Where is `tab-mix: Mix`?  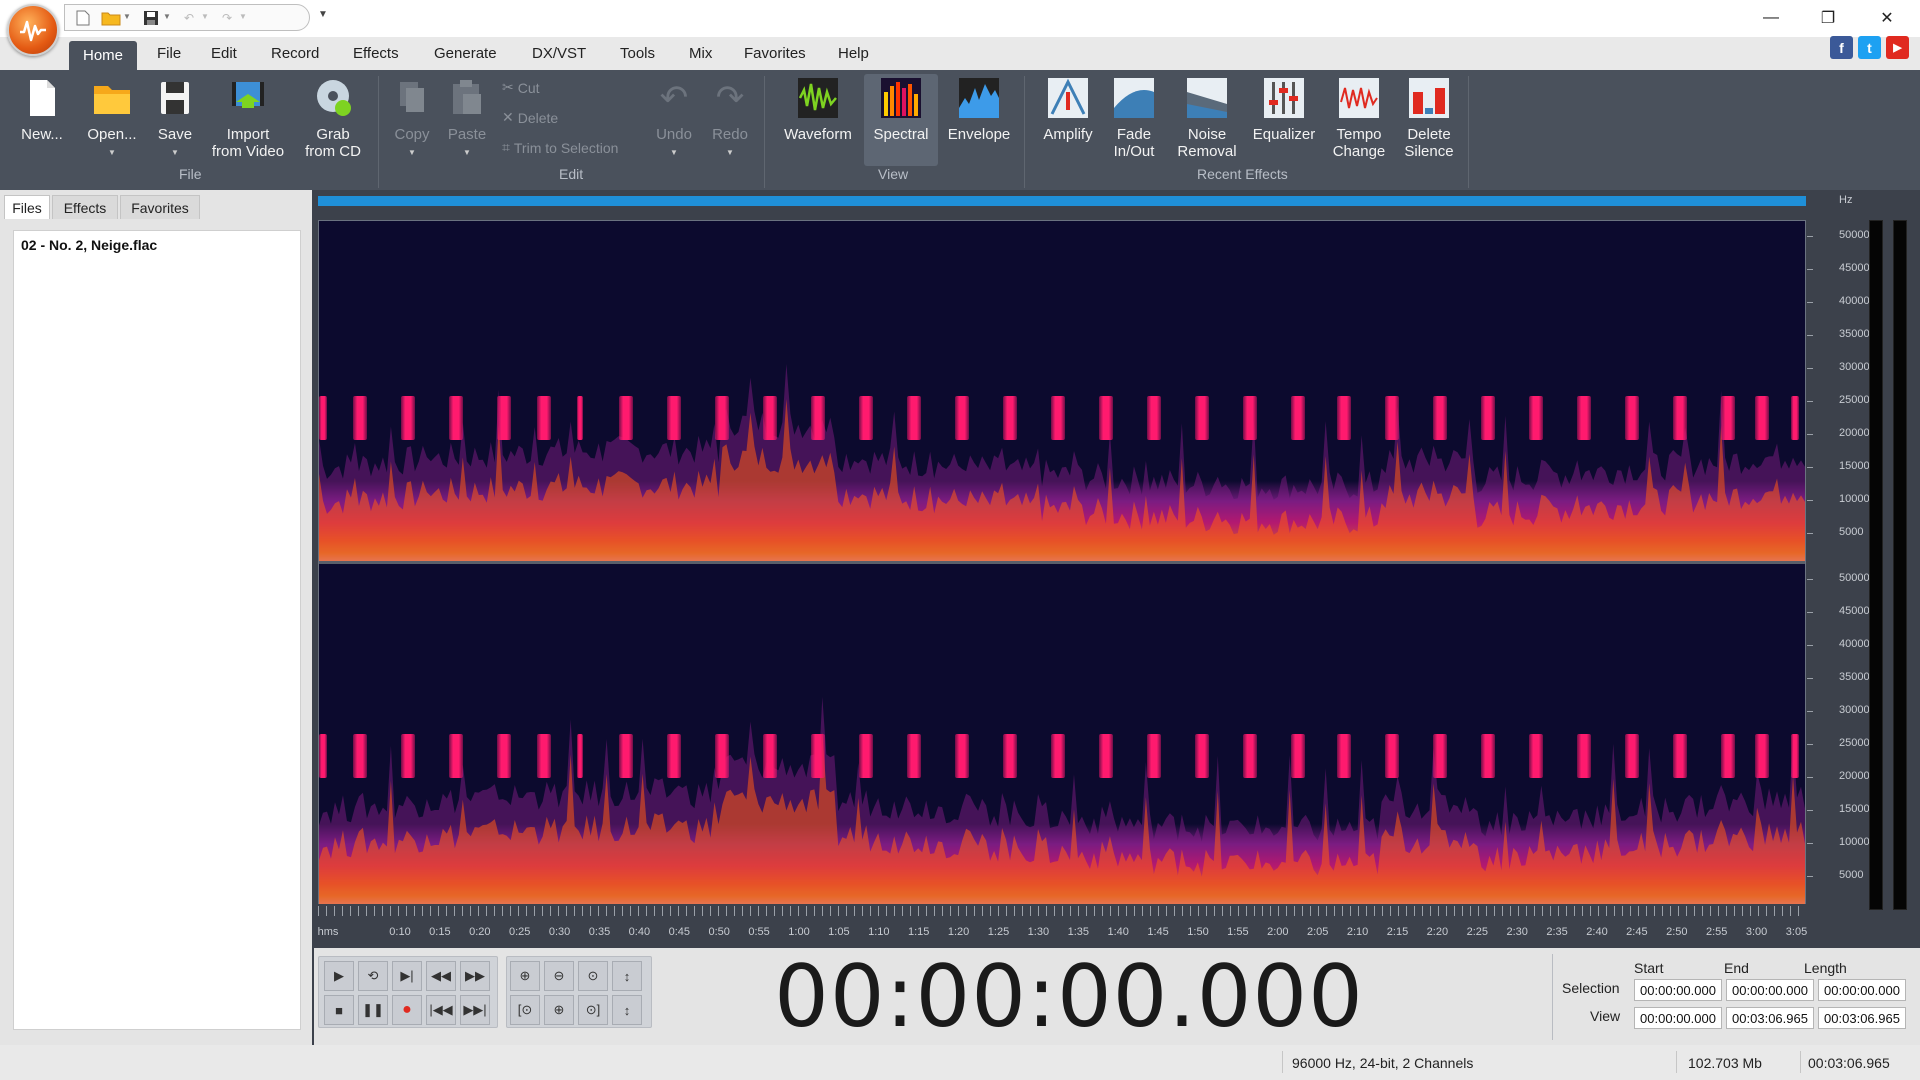 tab-mix: Mix is located at coordinates (700, 53).